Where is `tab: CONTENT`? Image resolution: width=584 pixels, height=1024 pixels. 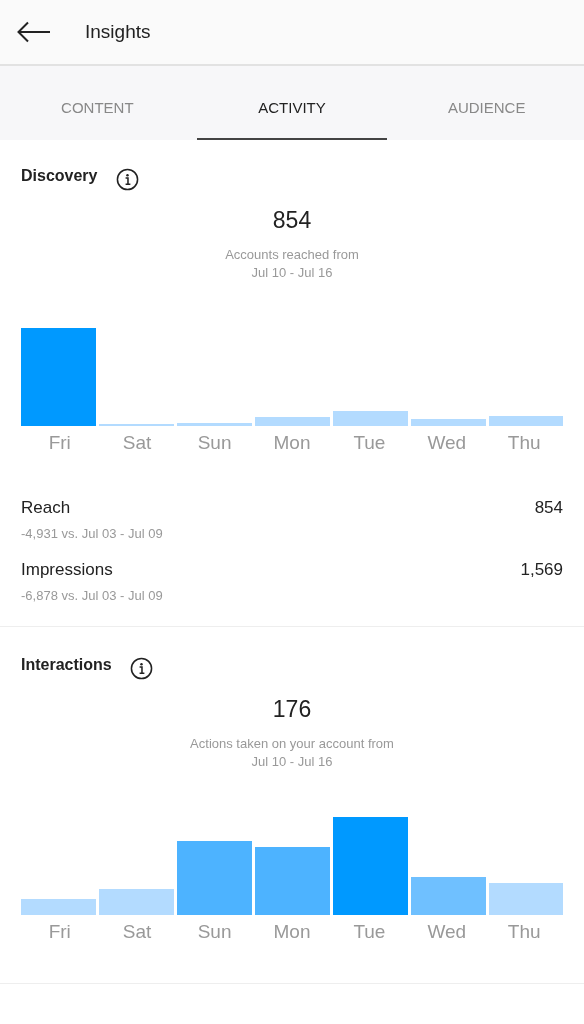
tab: CONTENT is located at coordinates (97, 103).